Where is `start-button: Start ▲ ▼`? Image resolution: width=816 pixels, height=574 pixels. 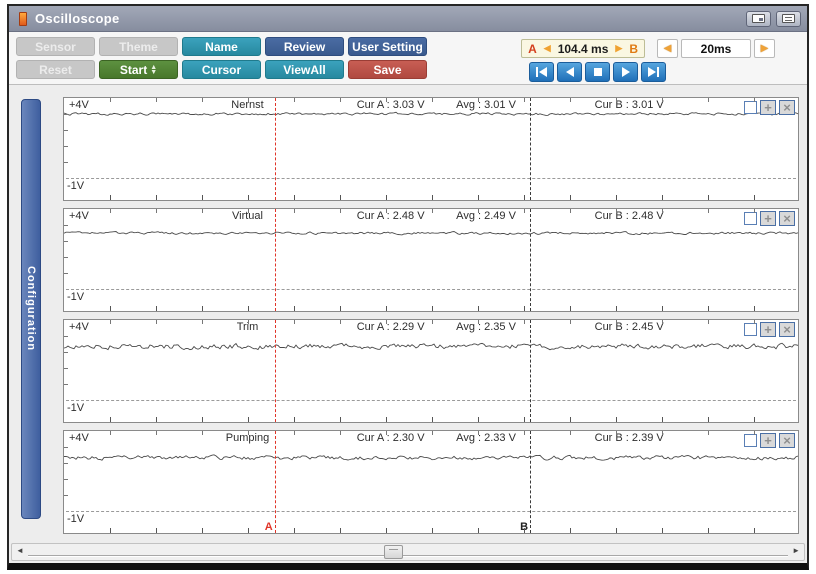 start-button: Start ▲ ▼ is located at coordinates (138, 69).